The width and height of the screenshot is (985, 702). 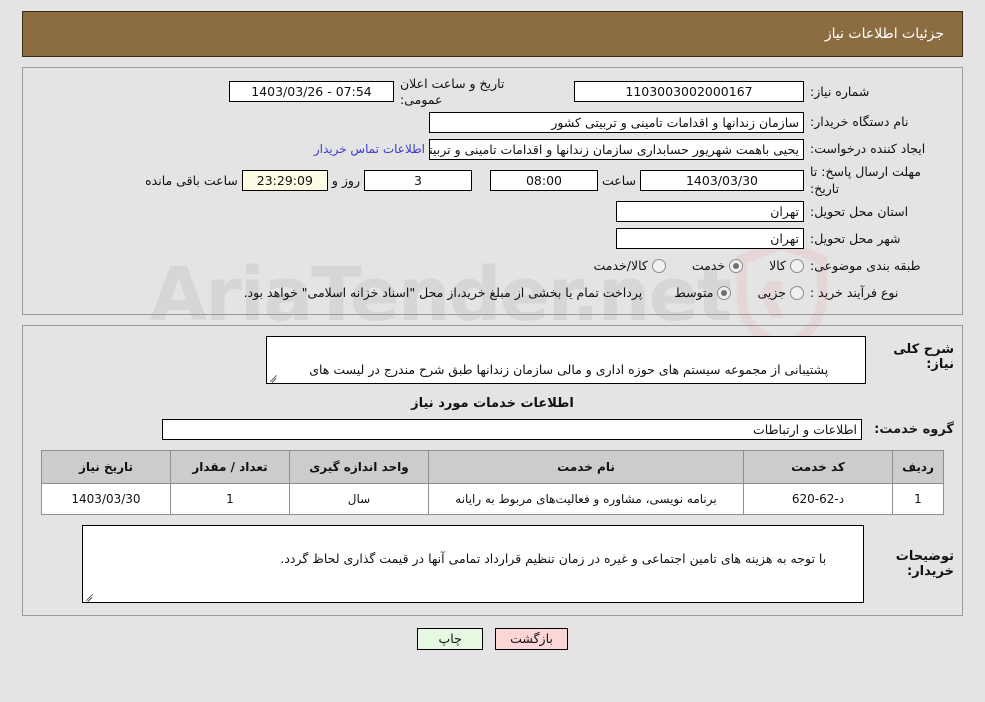 What do you see at coordinates (106, 498) in the screenshot?
I see `cell-need-date: 1403/03/30` at bounding box center [106, 498].